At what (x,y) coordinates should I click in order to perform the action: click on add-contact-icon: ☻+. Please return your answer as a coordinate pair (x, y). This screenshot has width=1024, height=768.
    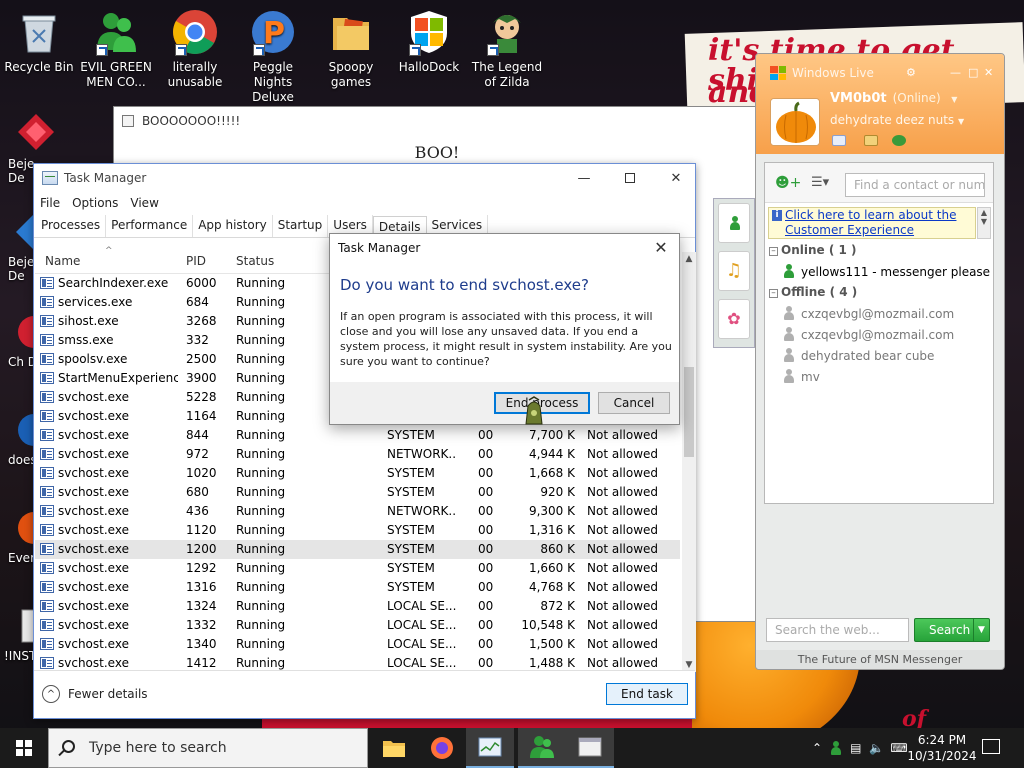
    Looking at the image, I should click on (788, 183).